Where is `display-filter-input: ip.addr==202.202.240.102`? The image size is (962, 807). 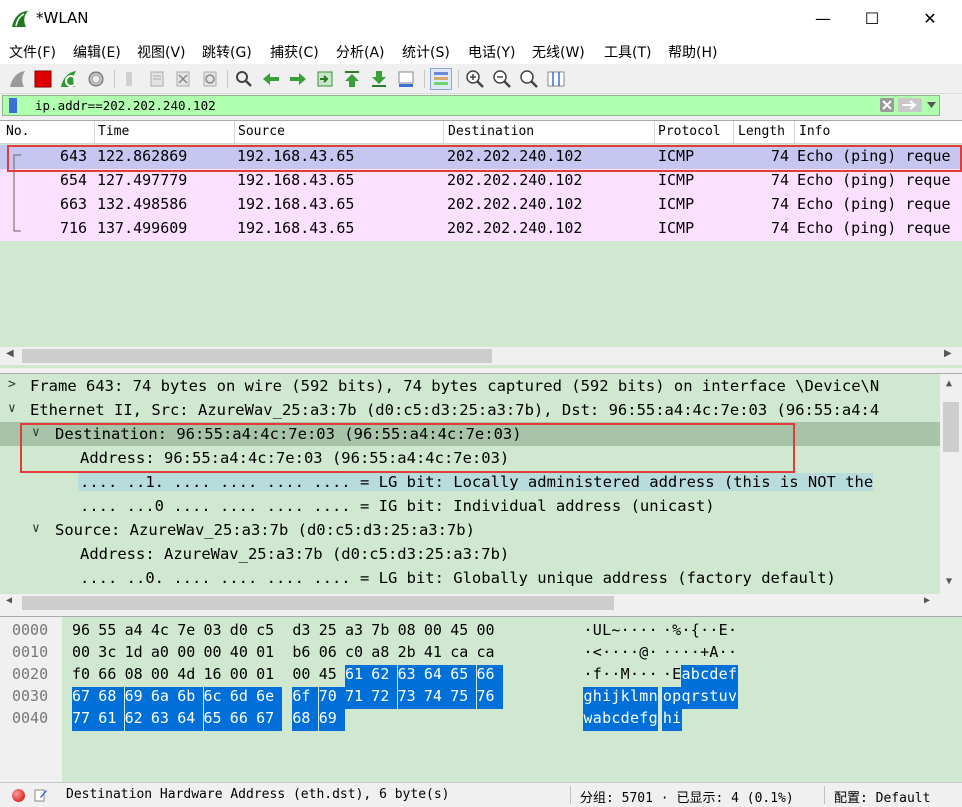
display-filter-input: ip.addr==202.202.240.102 is located at coordinates (125, 105).